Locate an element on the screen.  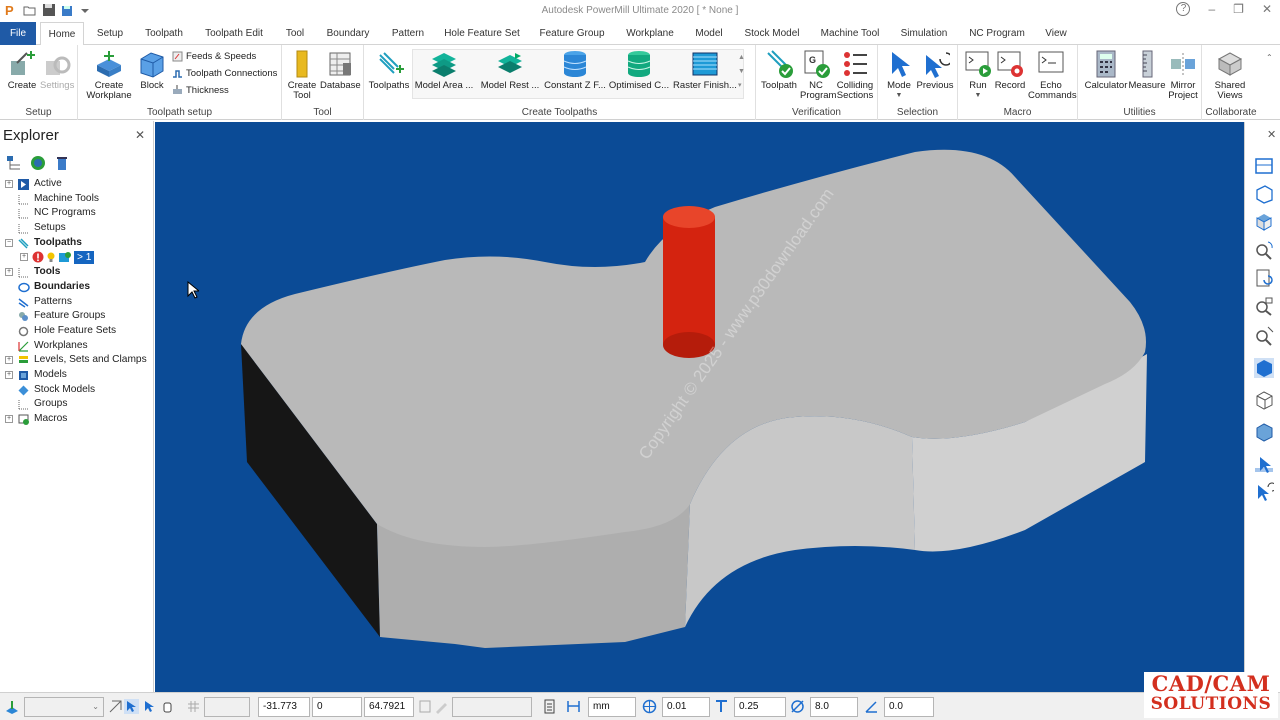
workplane-status-icon is located at coordinates (11, 706).